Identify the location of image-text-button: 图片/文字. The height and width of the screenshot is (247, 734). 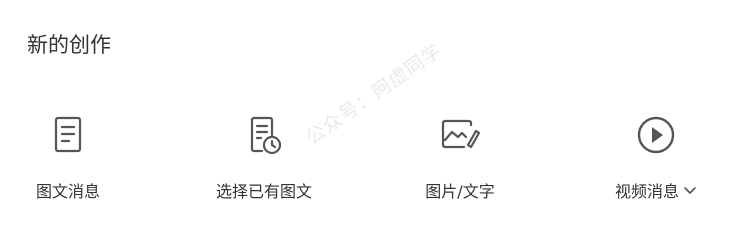
(460, 160).